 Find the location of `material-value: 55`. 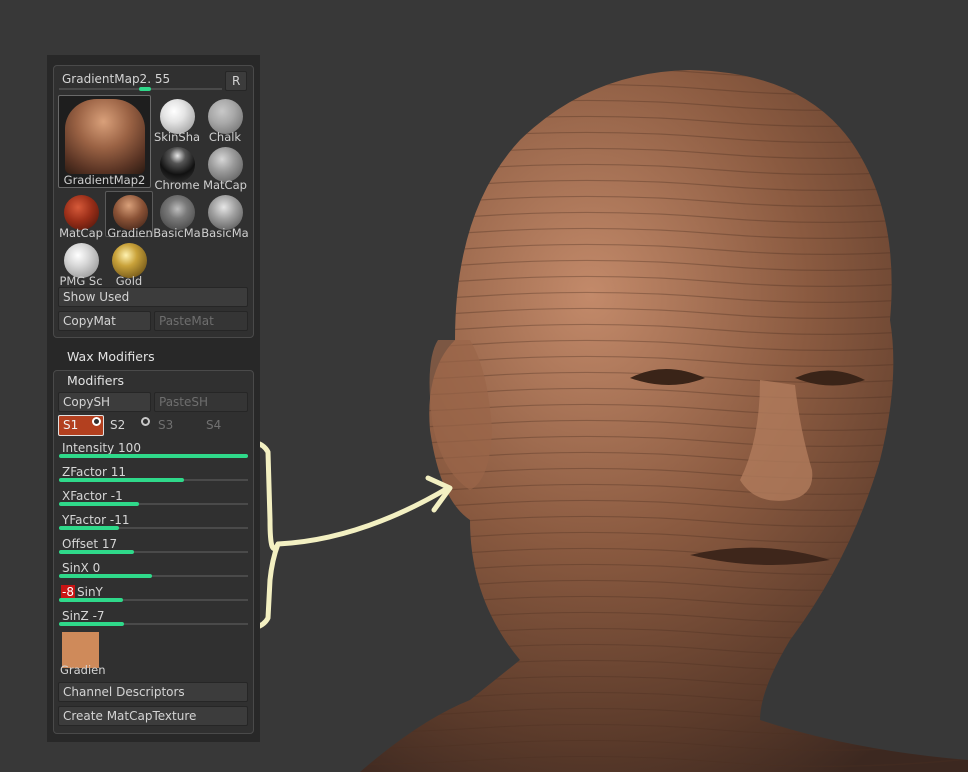

material-value: 55 is located at coordinates (162, 79).